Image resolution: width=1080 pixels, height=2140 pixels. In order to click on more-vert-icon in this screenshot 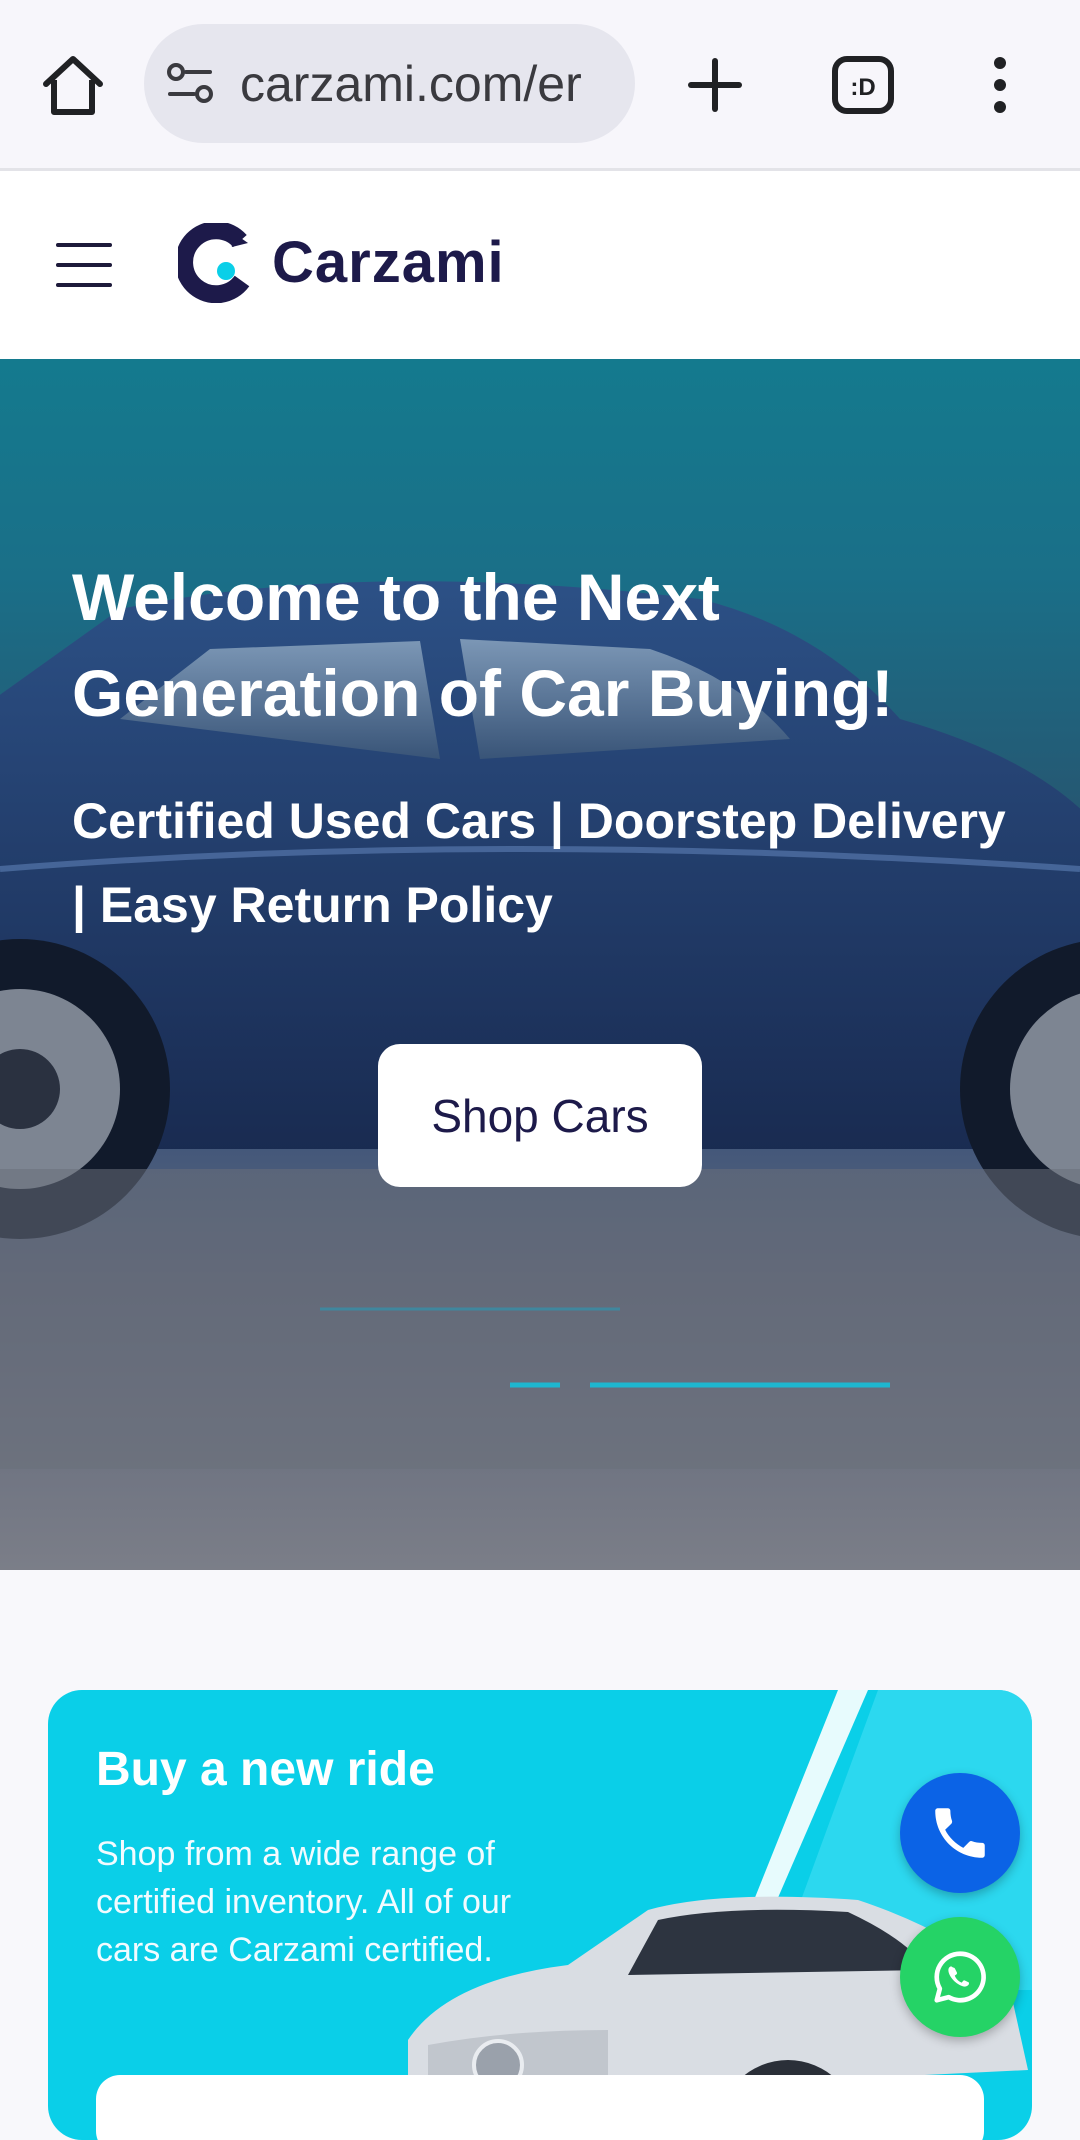, I will do `click(1000, 85)`.